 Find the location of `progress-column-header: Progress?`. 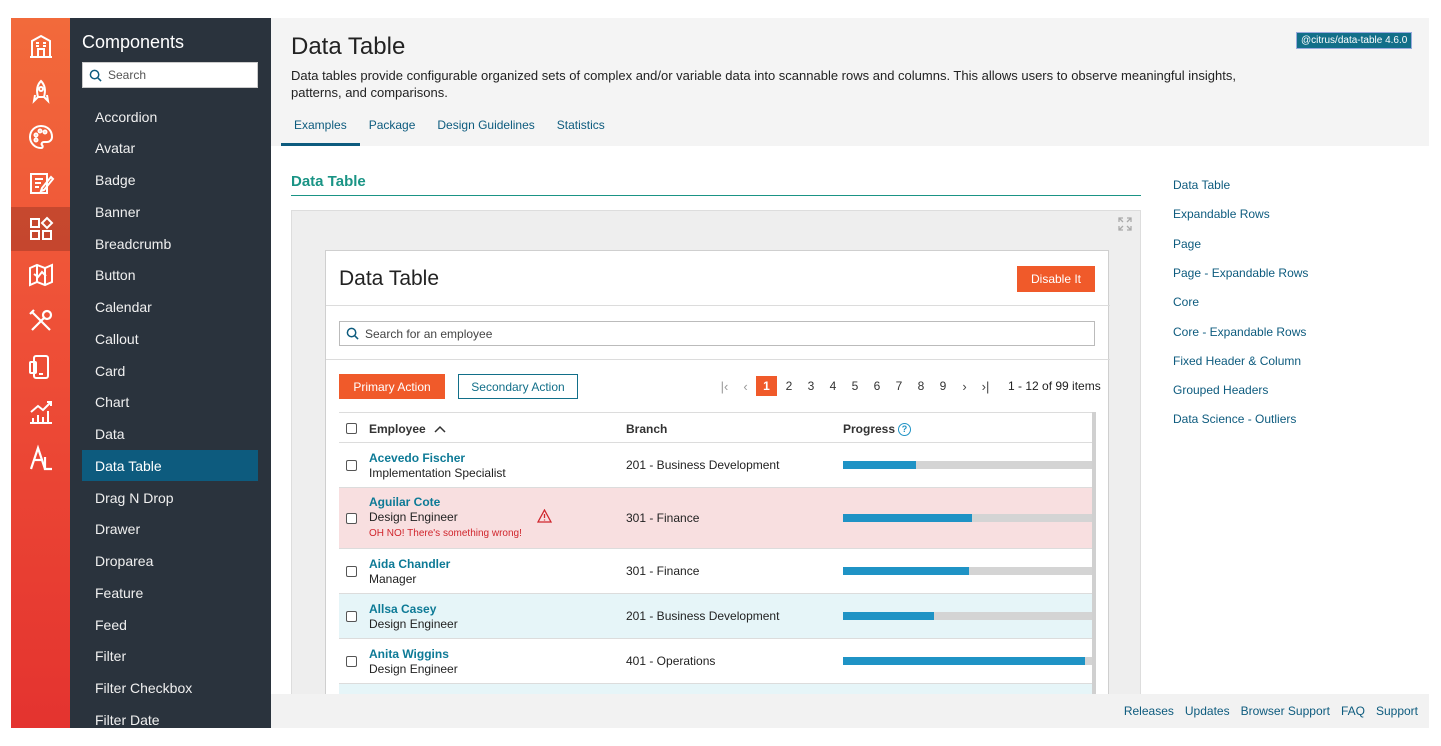

progress-column-header: Progress? is located at coordinates (877, 429).